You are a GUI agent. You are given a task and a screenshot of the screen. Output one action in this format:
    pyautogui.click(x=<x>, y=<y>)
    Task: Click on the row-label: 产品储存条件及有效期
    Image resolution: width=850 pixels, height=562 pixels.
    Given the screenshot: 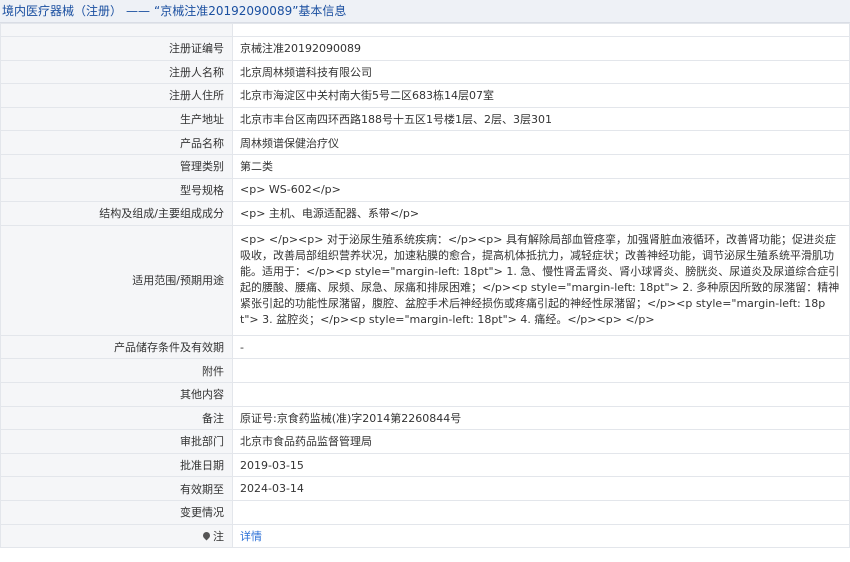 What is the action you would take?
    pyautogui.click(x=116, y=347)
    